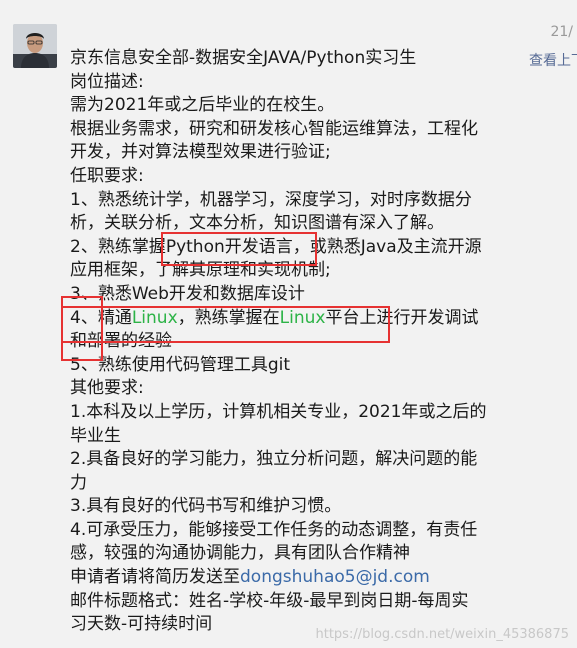 This screenshot has height=648, width=577. Describe the element at coordinates (200, 270) in the screenshot. I see `message-line: 应用框架，了解其原理和实现机制;` at that location.